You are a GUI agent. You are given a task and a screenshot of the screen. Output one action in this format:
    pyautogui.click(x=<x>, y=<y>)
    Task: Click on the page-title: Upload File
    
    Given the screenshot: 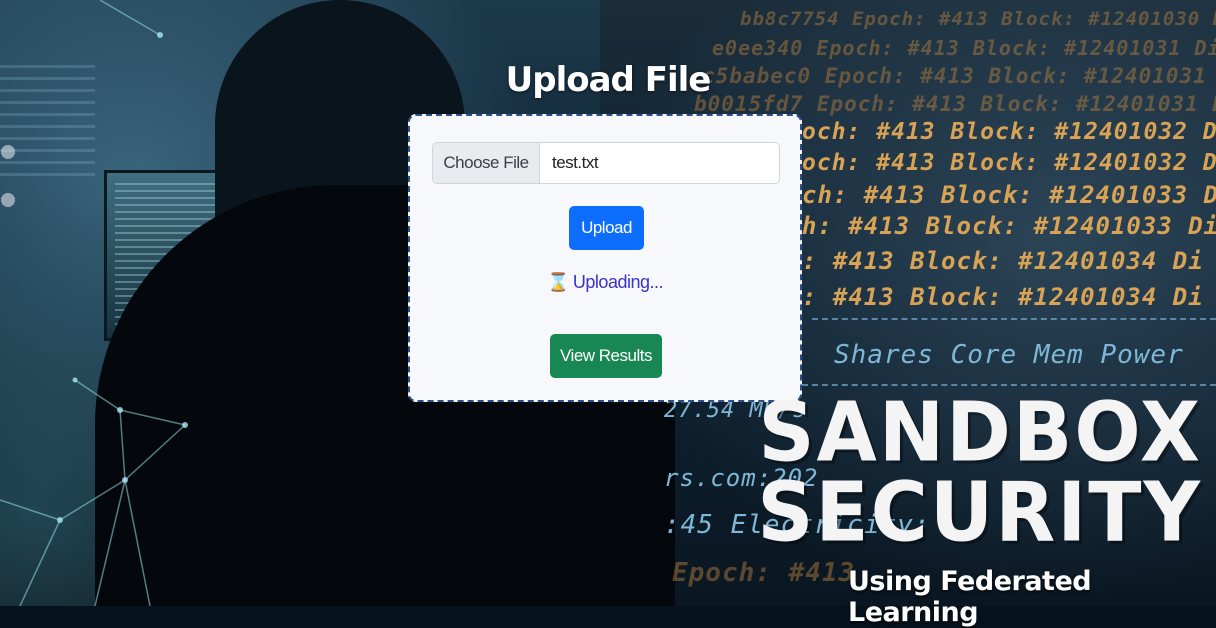 What is the action you would take?
    pyautogui.click(x=608, y=80)
    